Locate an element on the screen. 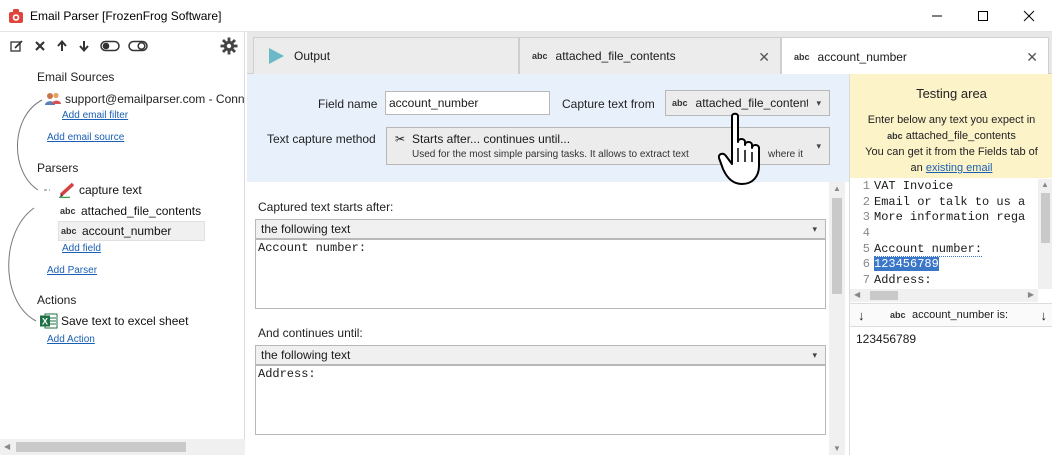 This screenshot has height=455, width=1052. continues-until-mode-select: the following text ▾ is located at coordinates (540, 355).